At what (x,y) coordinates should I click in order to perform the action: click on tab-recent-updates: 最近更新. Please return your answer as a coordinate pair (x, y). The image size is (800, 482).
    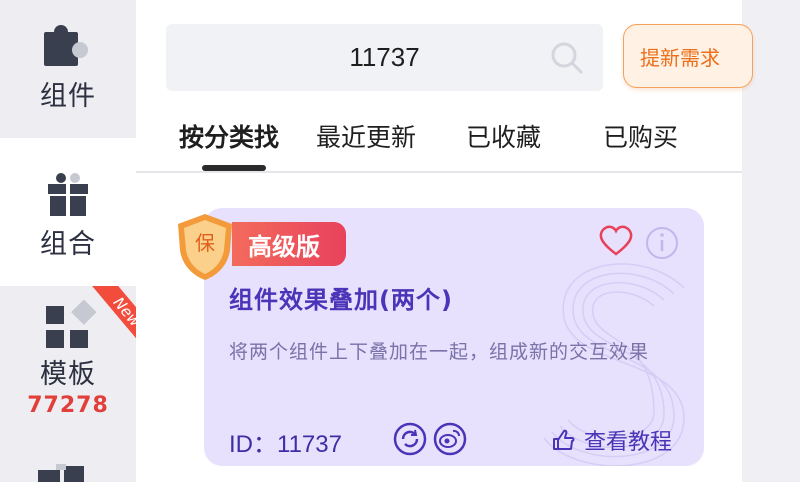
    Looking at the image, I should click on (366, 136).